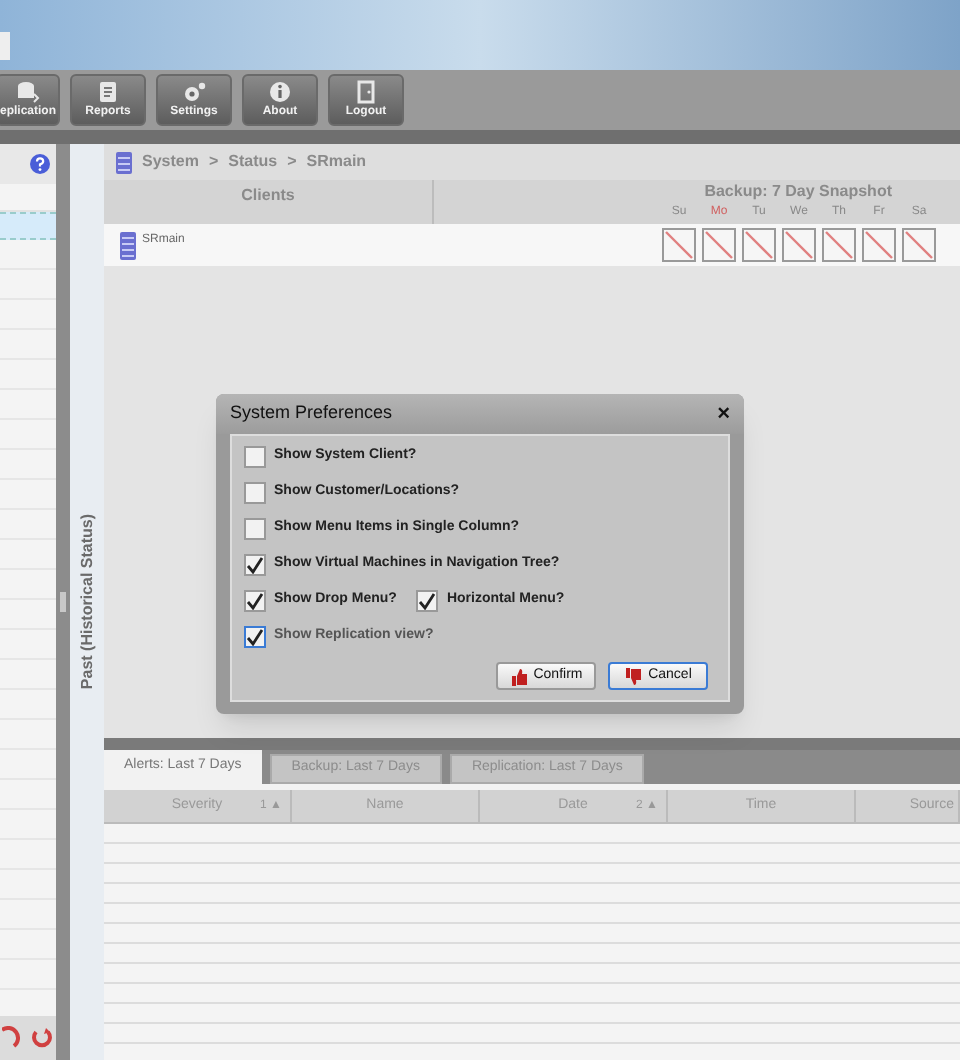 The width and height of the screenshot is (960, 1060). Describe the element at coordinates (253, 162) in the screenshot. I see `breadcrumb-item: Status` at that location.